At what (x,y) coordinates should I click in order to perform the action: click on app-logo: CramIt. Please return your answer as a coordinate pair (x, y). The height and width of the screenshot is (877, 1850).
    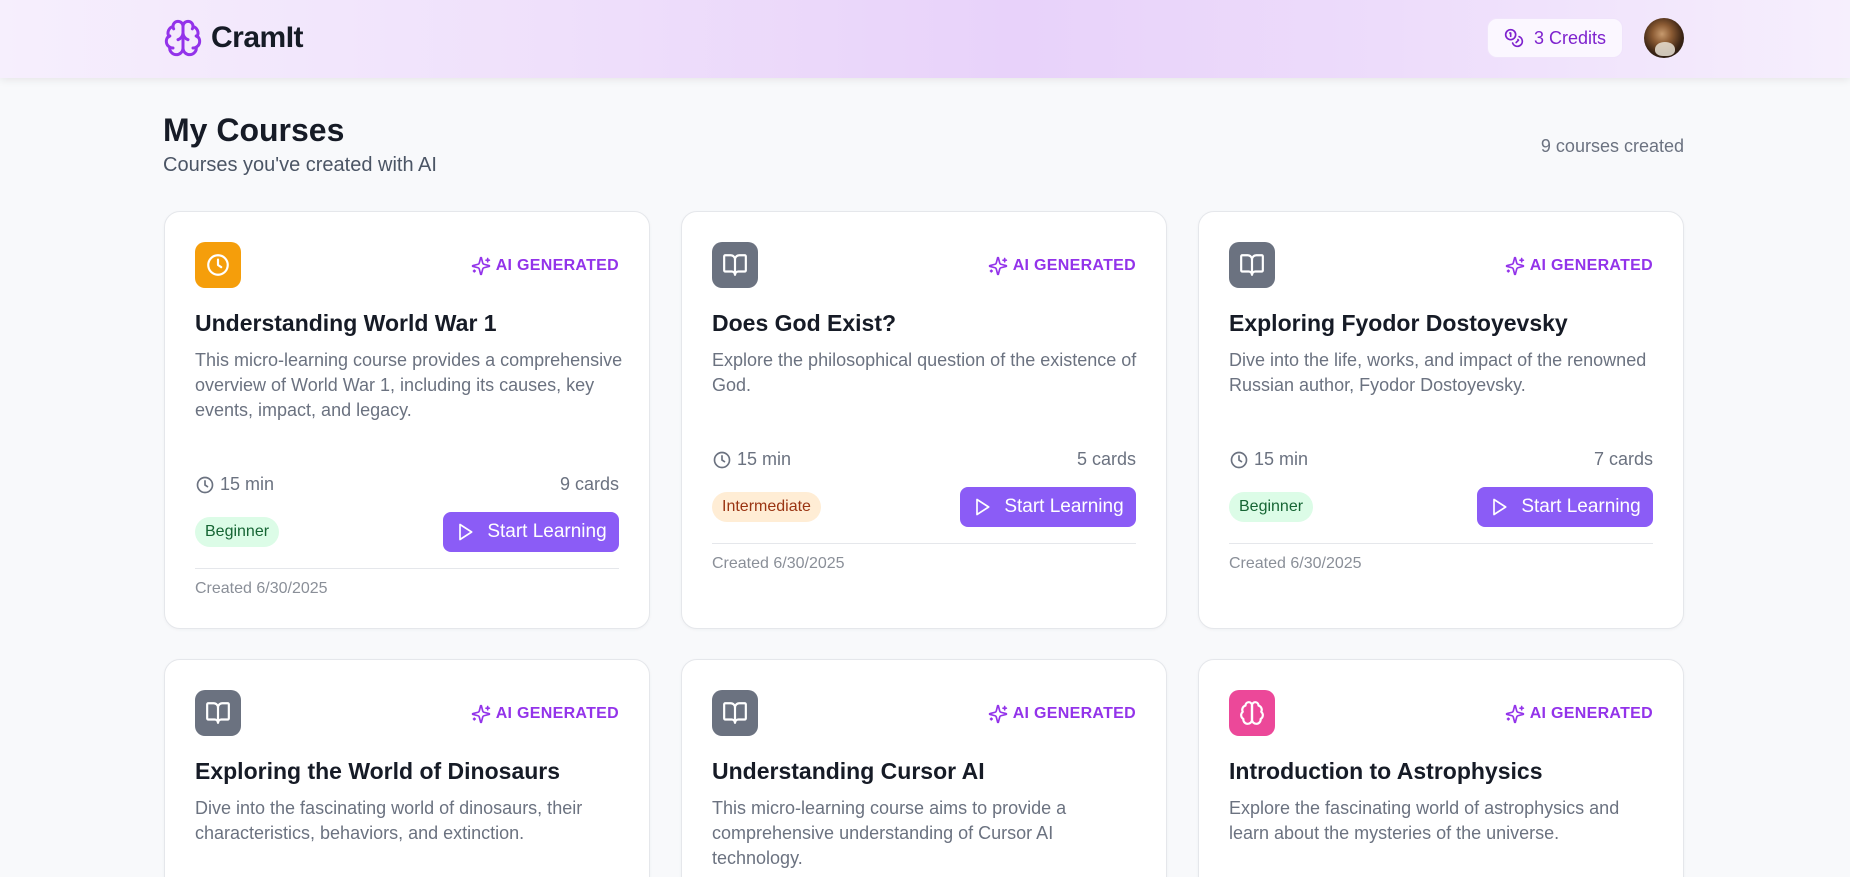
    Looking at the image, I should click on (233, 38).